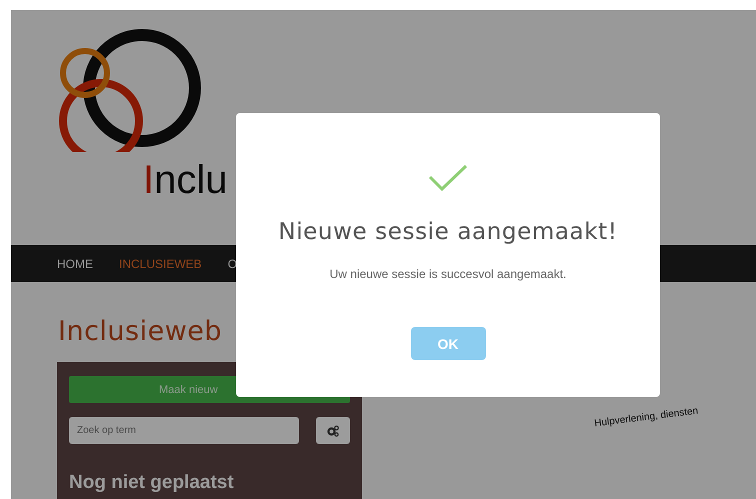 This screenshot has width=756, height=499. Describe the element at coordinates (185, 180) in the screenshot. I see `logo-text: Inclu` at that location.